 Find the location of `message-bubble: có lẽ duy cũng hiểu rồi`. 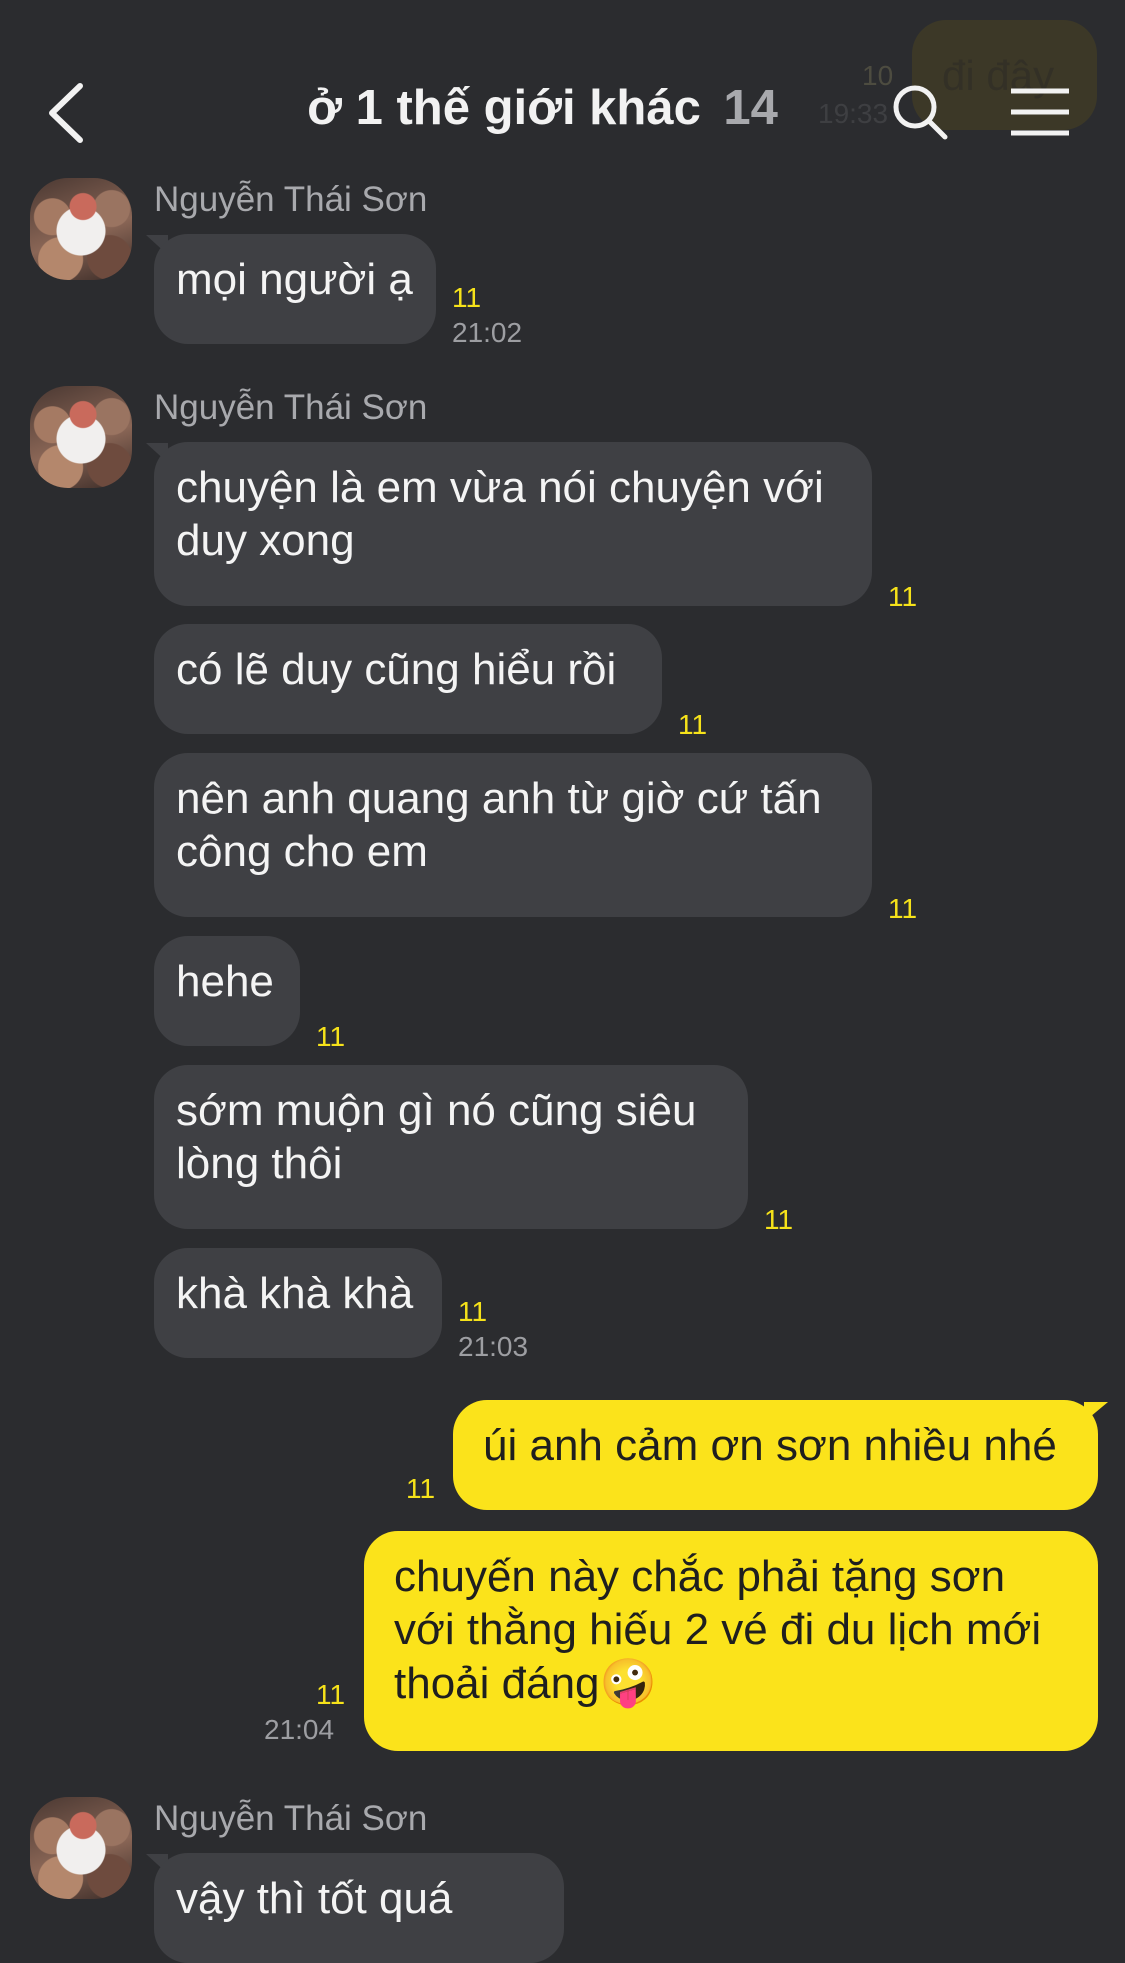

message-bubble: có lẽ duy cũng hiểu rồi is located at coordinates (408, 679).